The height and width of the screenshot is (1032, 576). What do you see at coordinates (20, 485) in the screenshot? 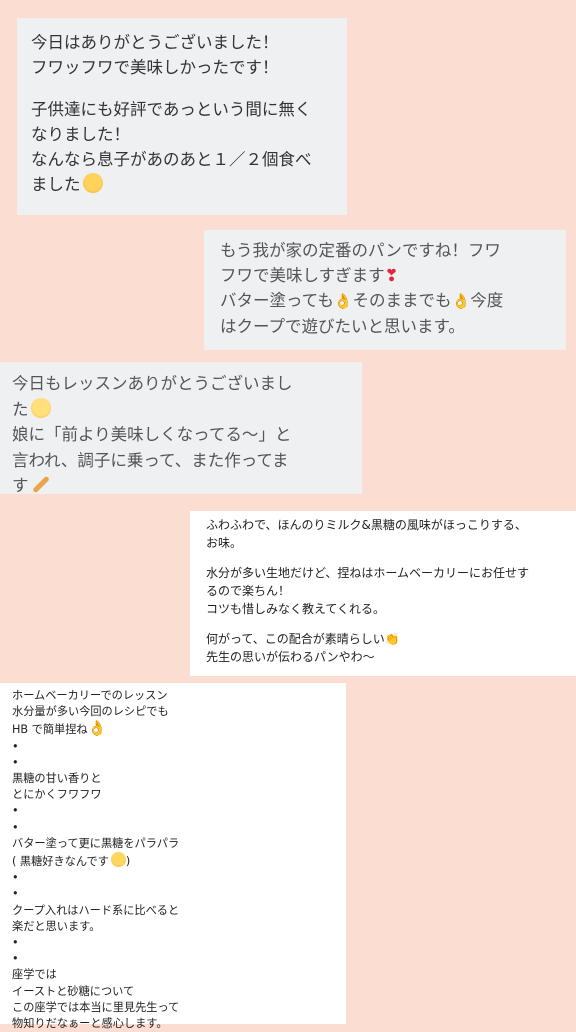
I see `message-text: す` at bounding box center [20, 485].